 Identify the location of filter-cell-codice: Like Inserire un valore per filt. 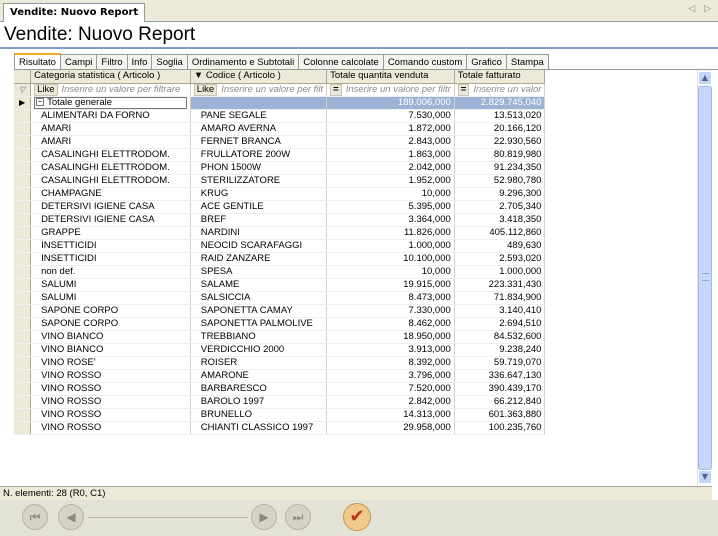
(259, 90).